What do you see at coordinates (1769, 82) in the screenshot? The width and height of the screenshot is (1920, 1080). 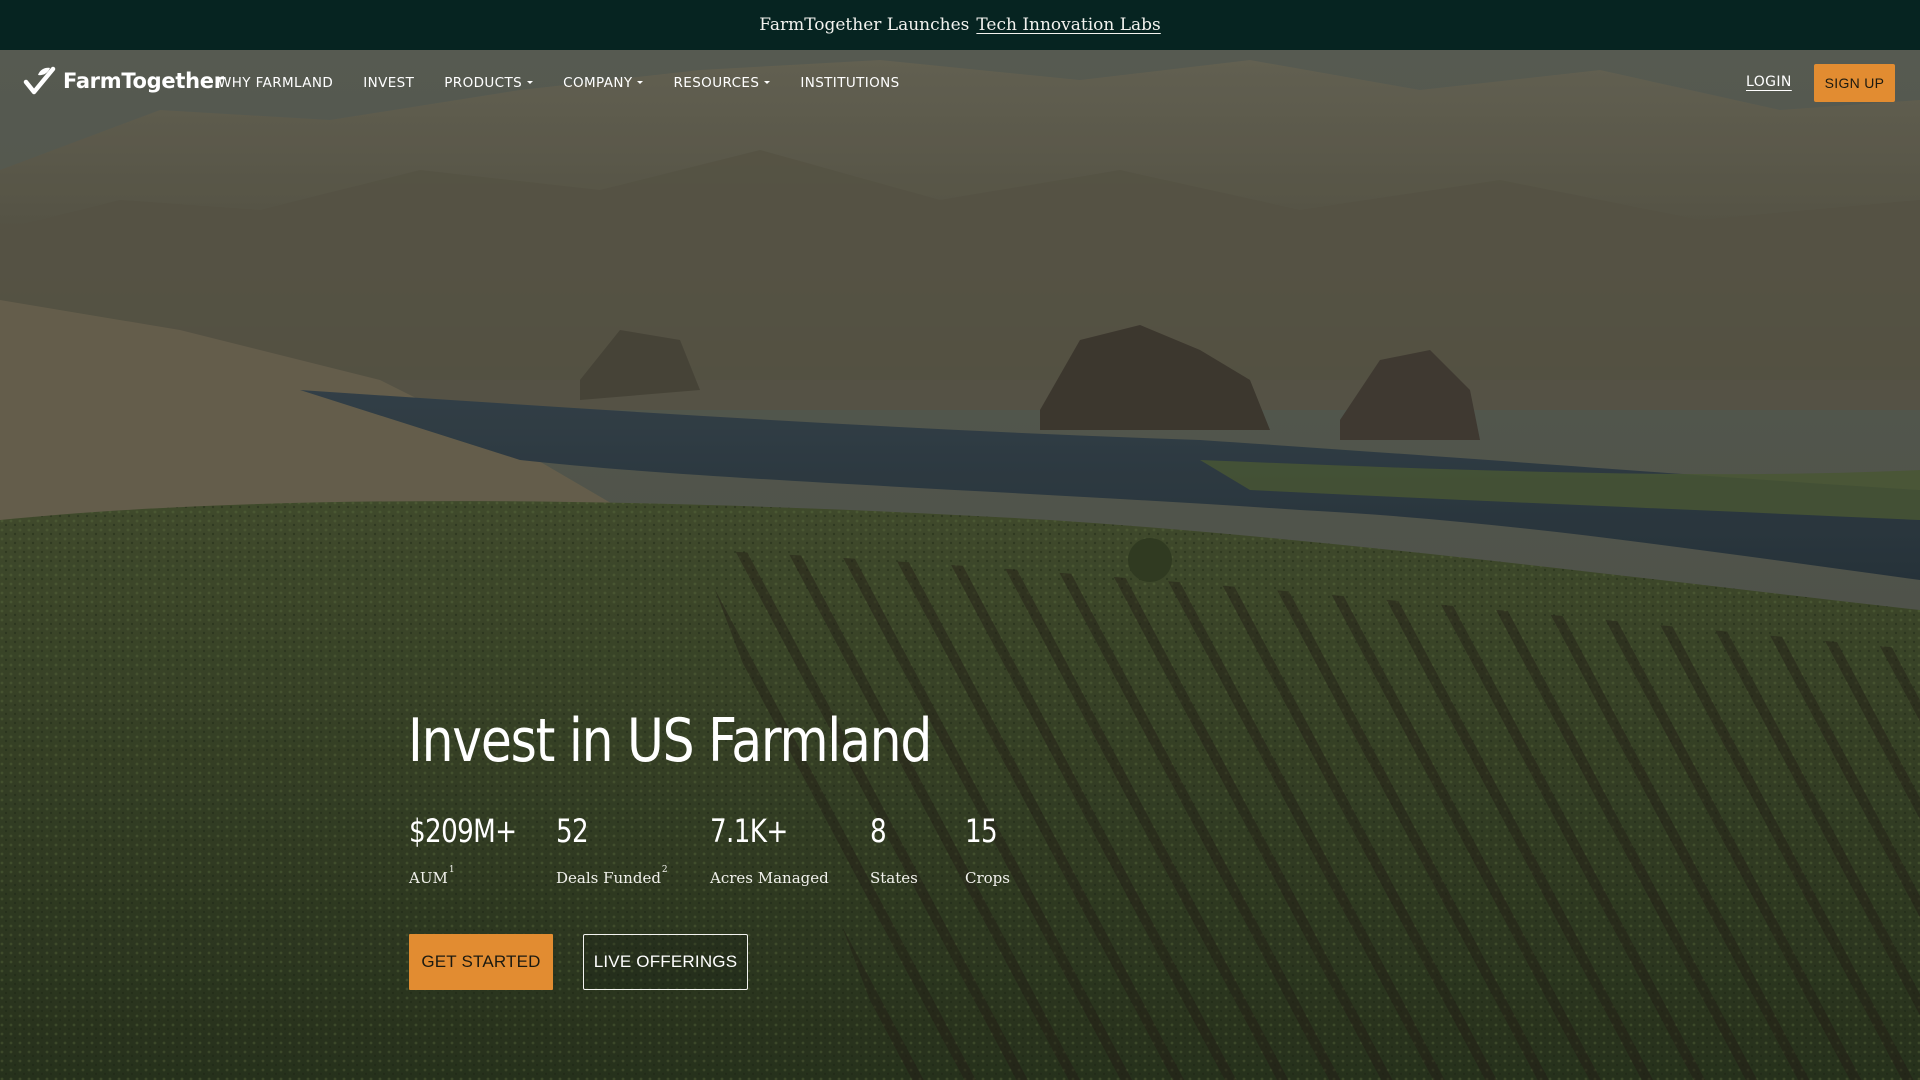 I see `login-link: LOGIN` at bounding box center [1769, 82].